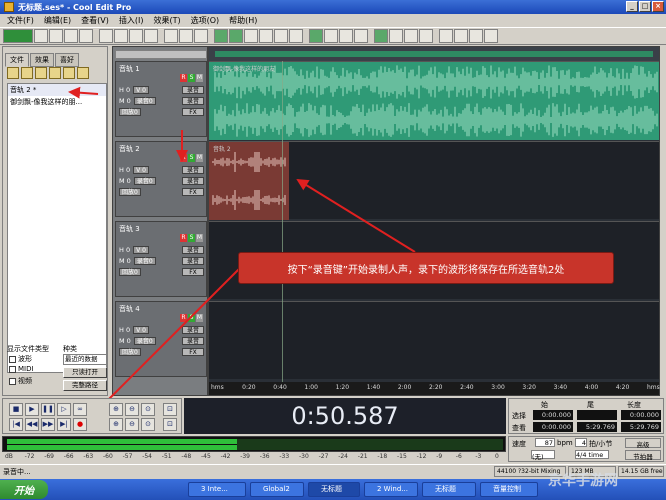 The image size is (666, 500). I want to click on play-to-end-button: ▷, so click(64, 409).